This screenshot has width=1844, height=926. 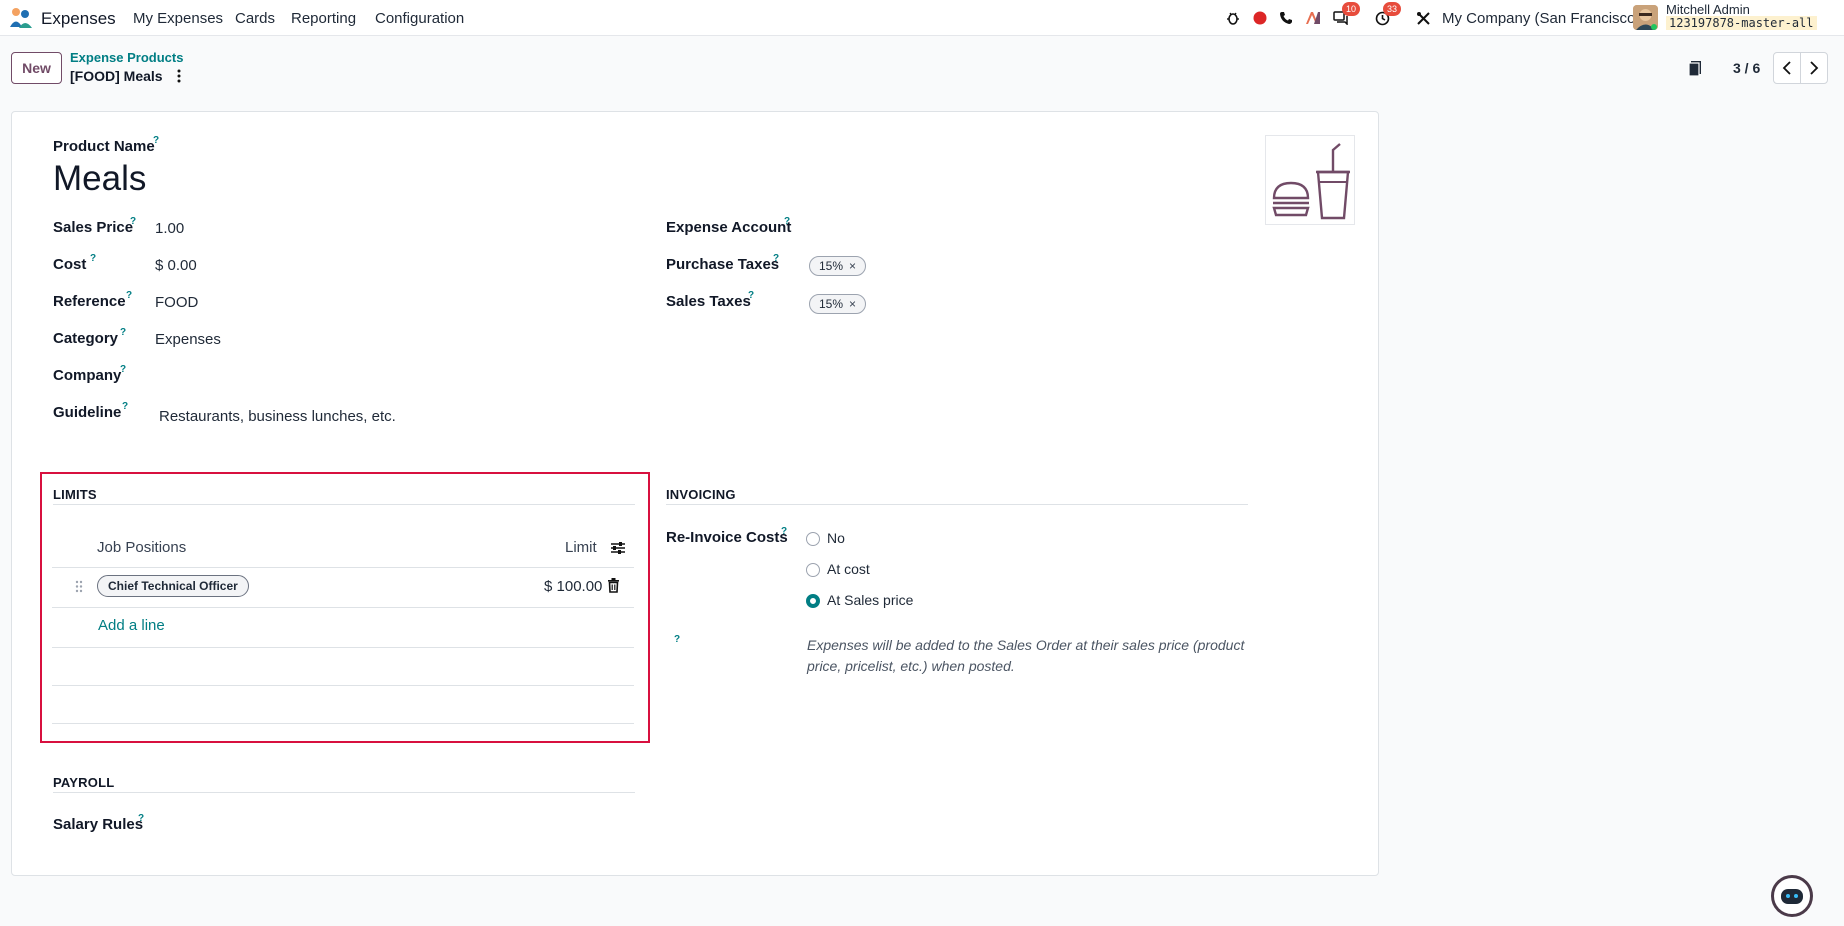 I want to click on copy-record-icon, so click(x=1696, y=68).